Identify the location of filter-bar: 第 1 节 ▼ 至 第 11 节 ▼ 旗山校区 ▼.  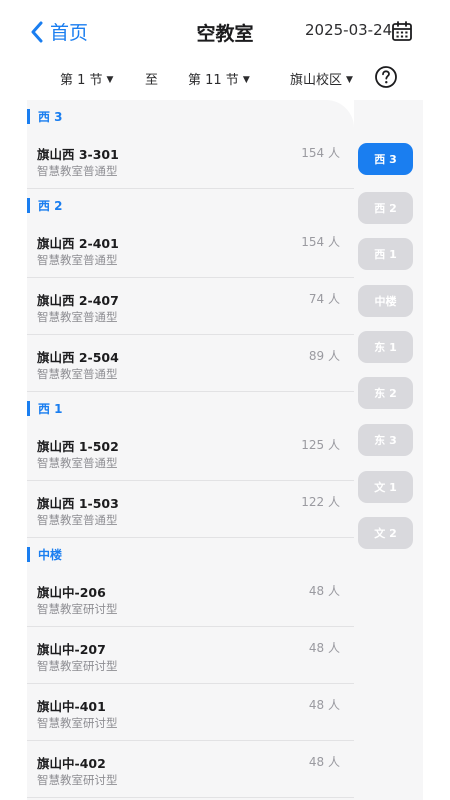
(225, 80).